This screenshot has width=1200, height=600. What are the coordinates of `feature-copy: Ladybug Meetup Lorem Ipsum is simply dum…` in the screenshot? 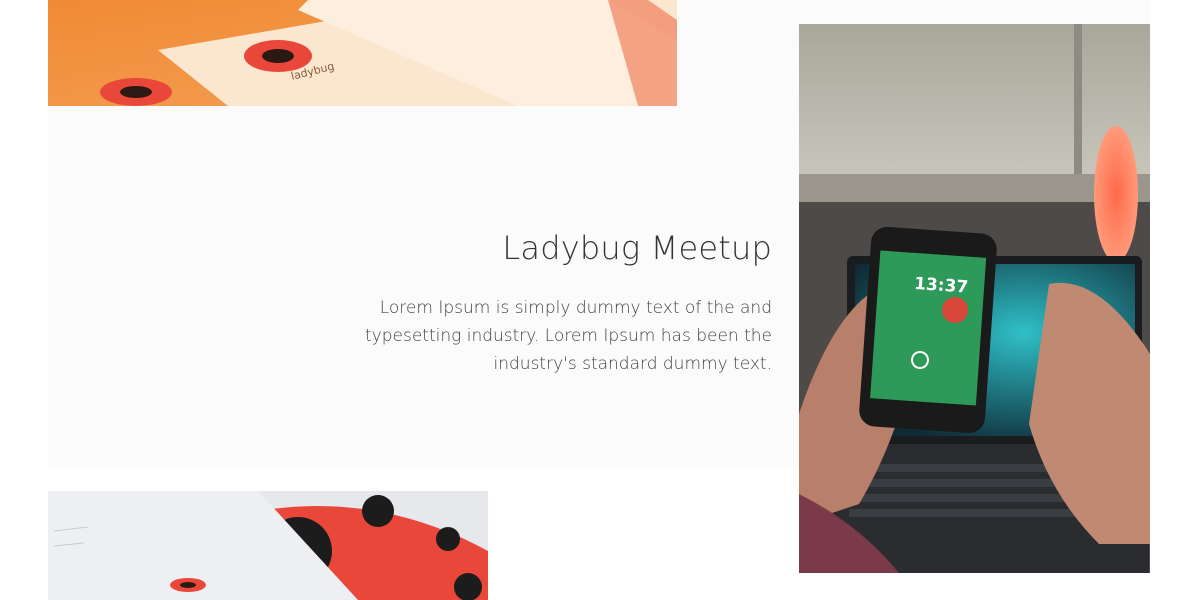 It's located at (552, 302).